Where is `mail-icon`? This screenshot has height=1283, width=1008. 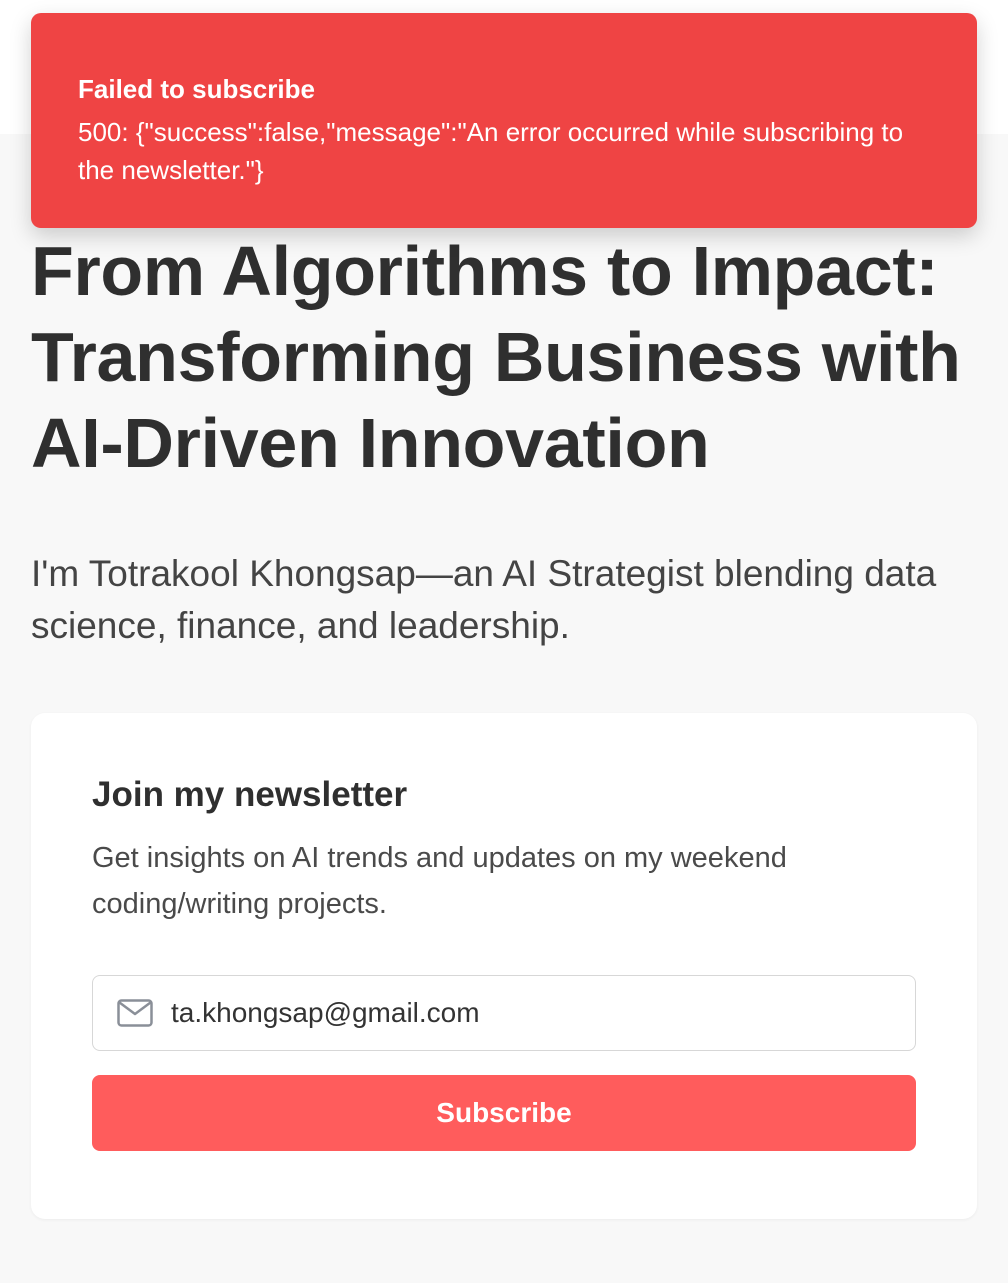
mail-icon is located at coordinates (135, 1013).